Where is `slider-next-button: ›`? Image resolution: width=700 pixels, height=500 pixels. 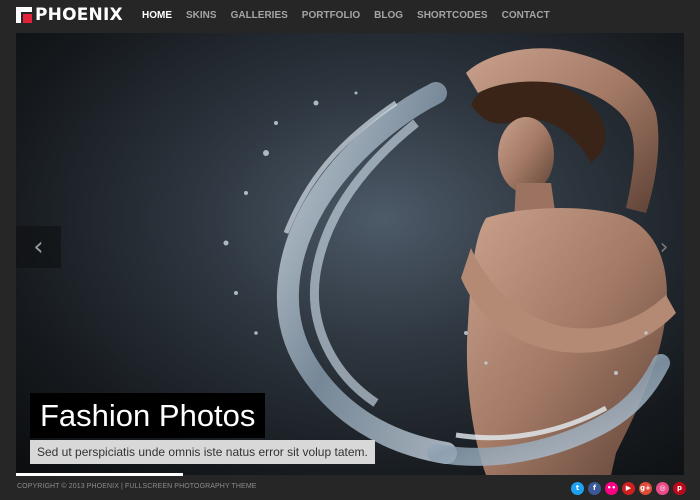 slider-next-button: › is located at coordinates (664, 248).